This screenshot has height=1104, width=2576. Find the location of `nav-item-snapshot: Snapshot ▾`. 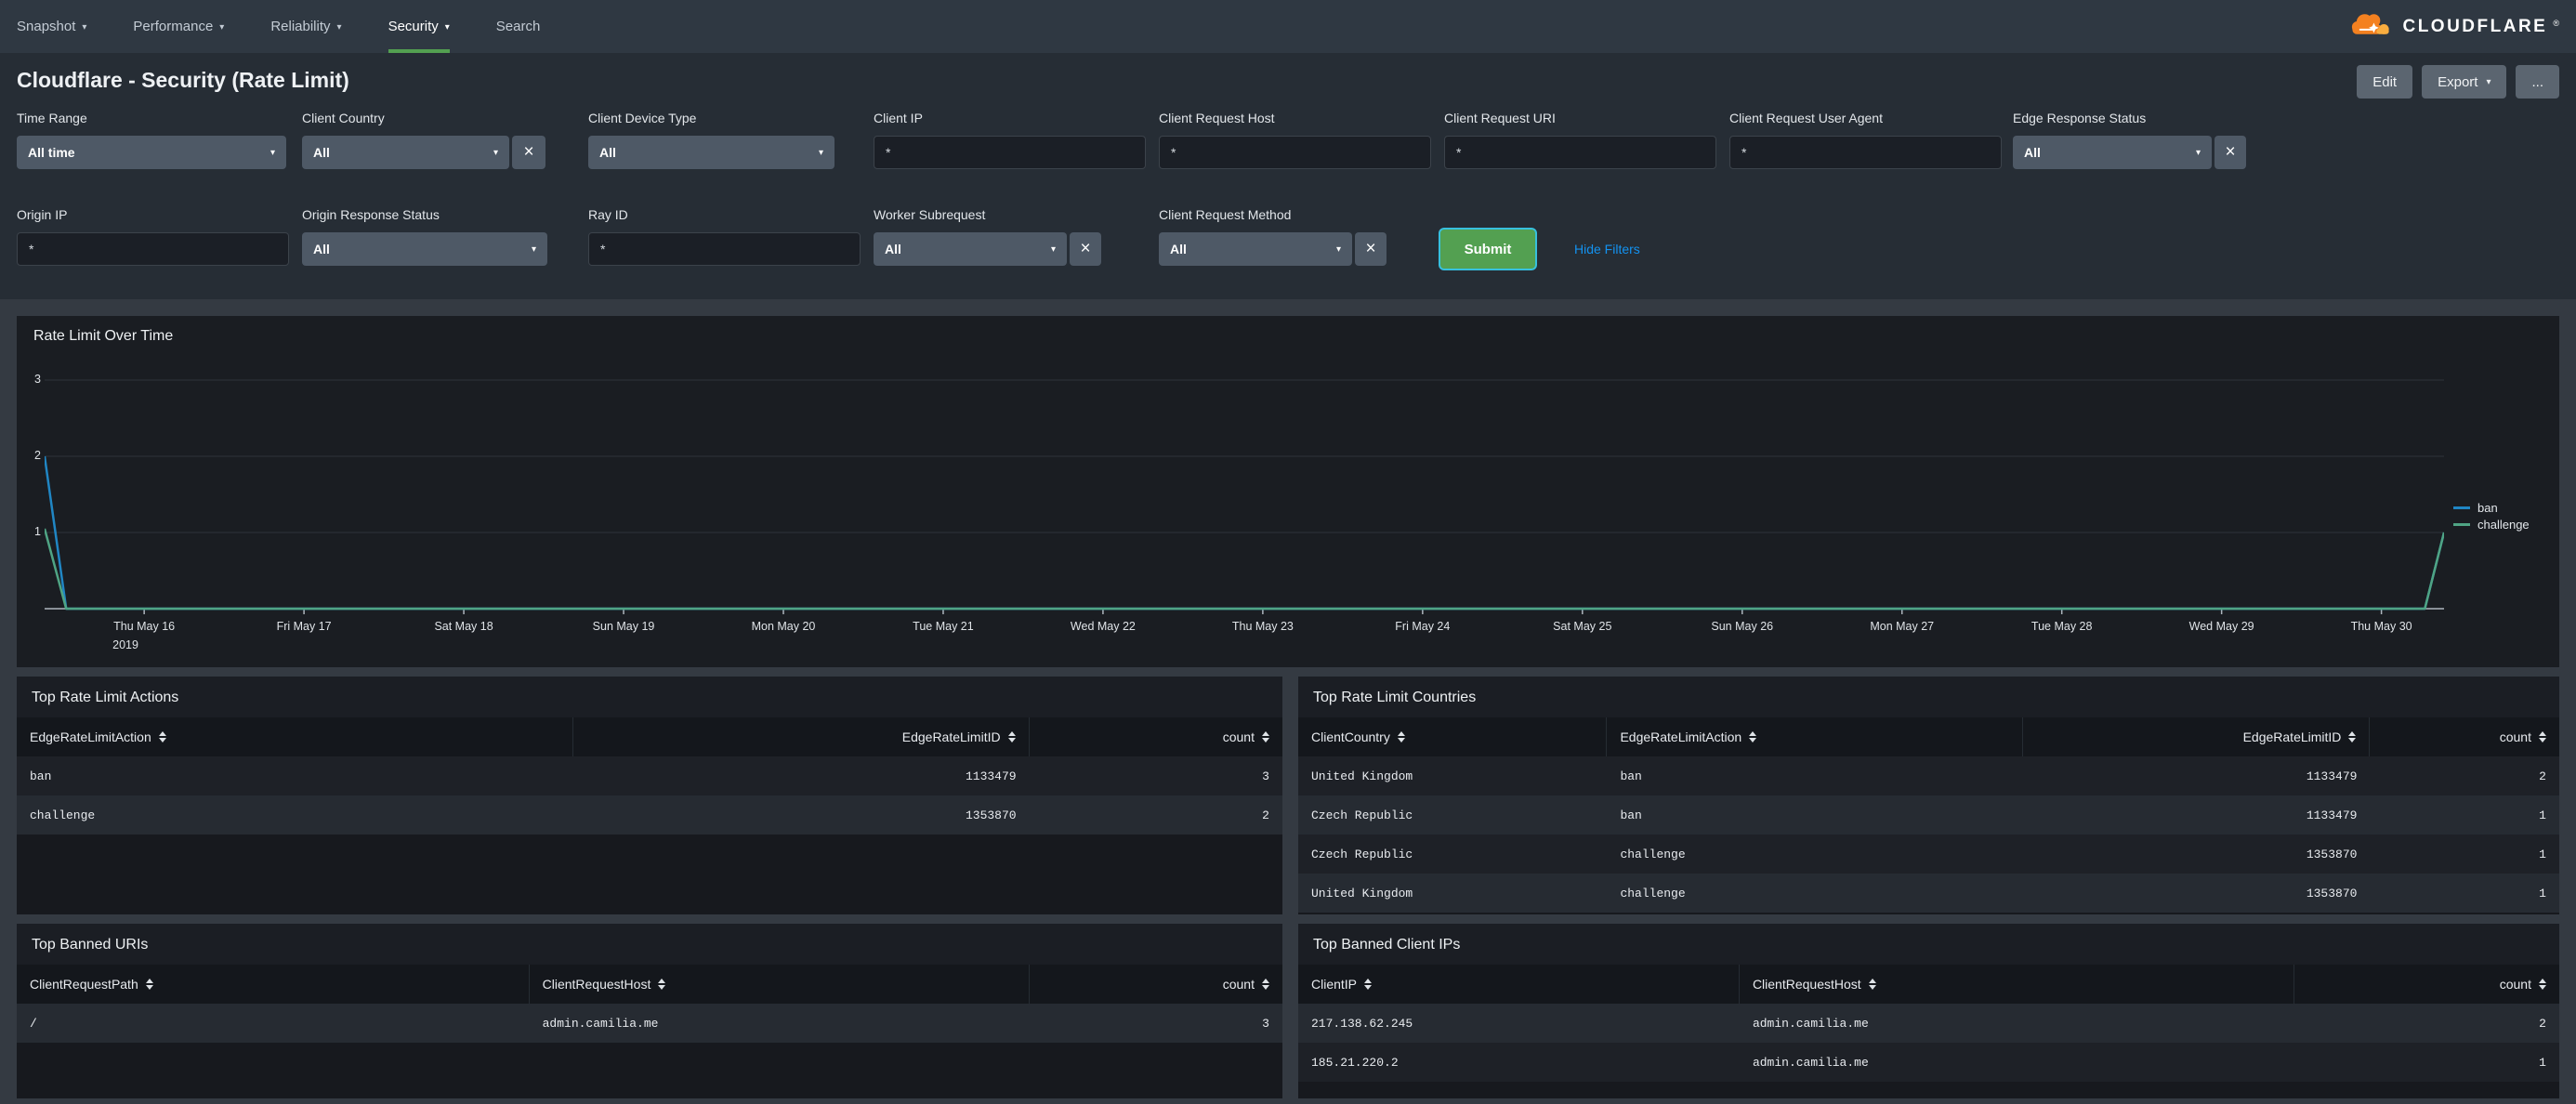

nav-item-snapshot: Snapshot ▾ is located at coordinates (51, 26).